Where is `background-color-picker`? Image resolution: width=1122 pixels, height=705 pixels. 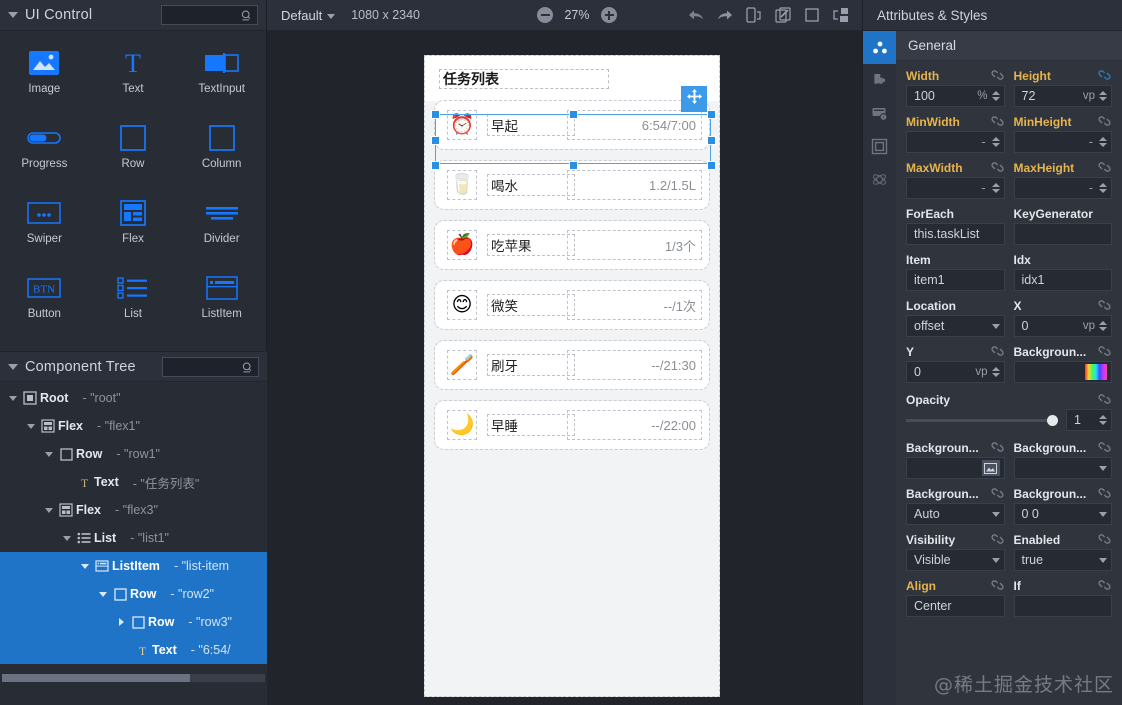 background-color-picker is located at coordinates (1062, 372).